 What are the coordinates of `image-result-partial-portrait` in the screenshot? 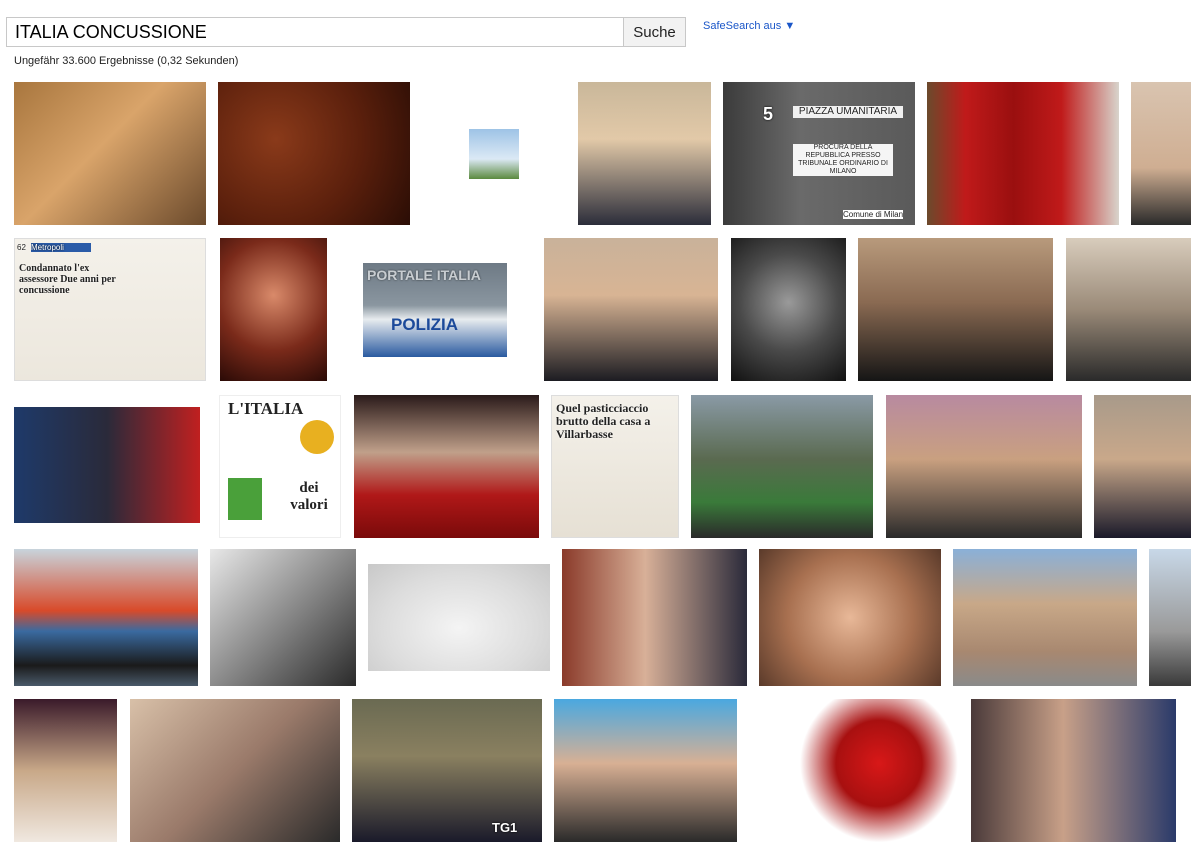 It's located at (1161, 153).